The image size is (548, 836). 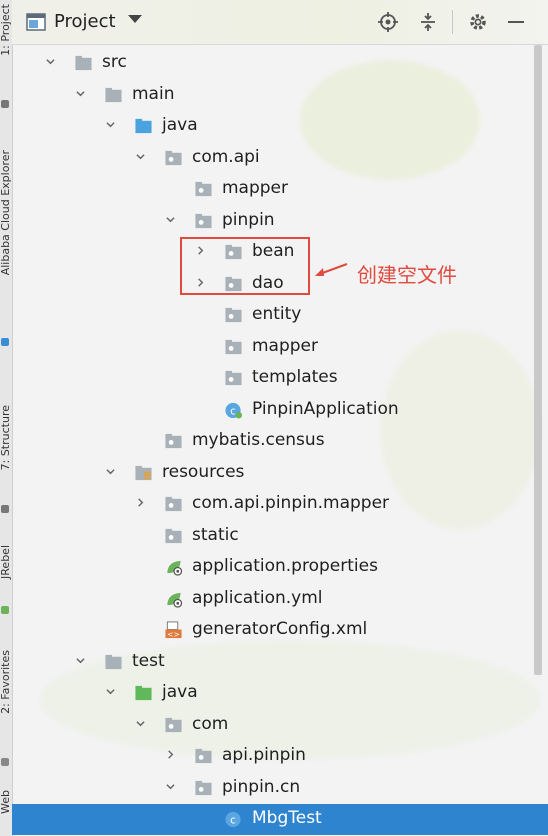 I want to click on side-tab-favorites: 2: Favorites, so click(x=6, y=682).